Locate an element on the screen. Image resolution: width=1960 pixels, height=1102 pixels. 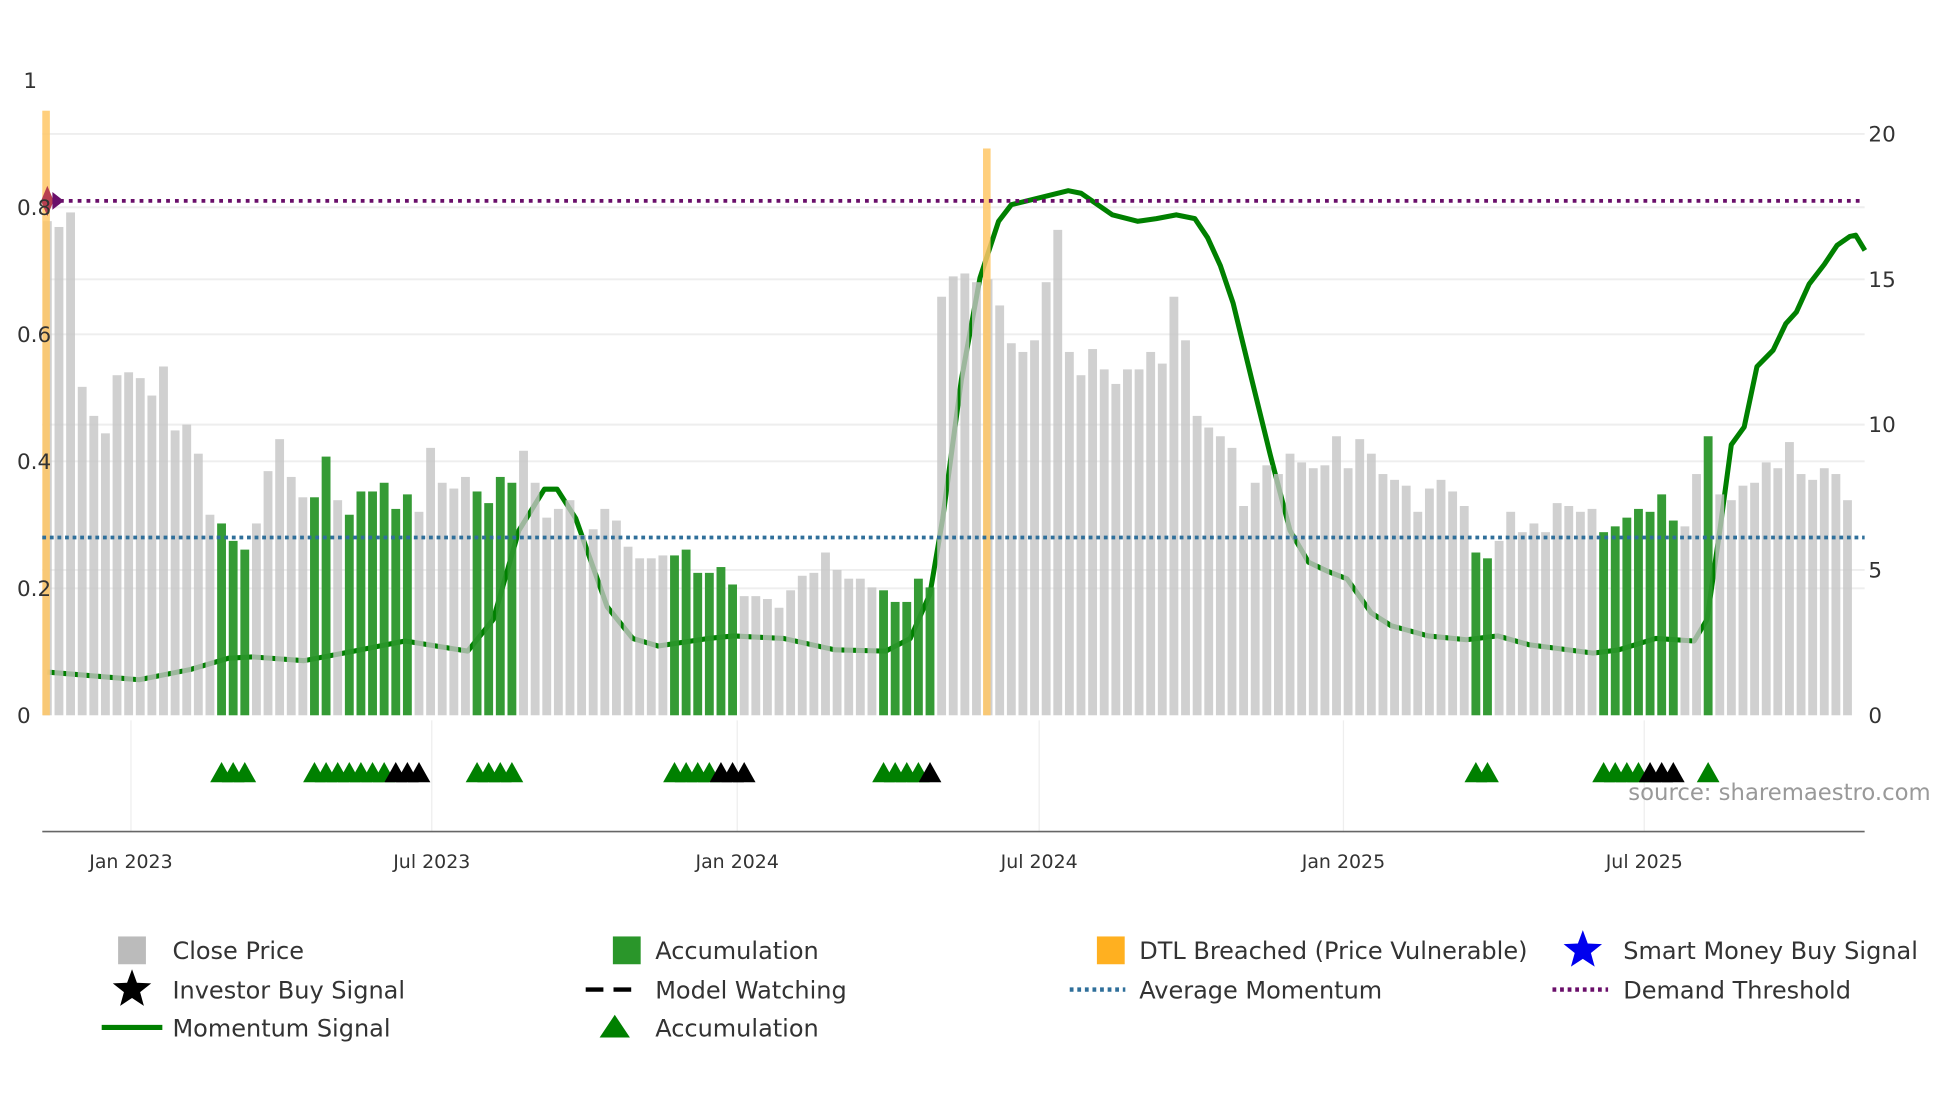
x-axis-tick: Jul 2024 is located at coordinates (1039, 862).